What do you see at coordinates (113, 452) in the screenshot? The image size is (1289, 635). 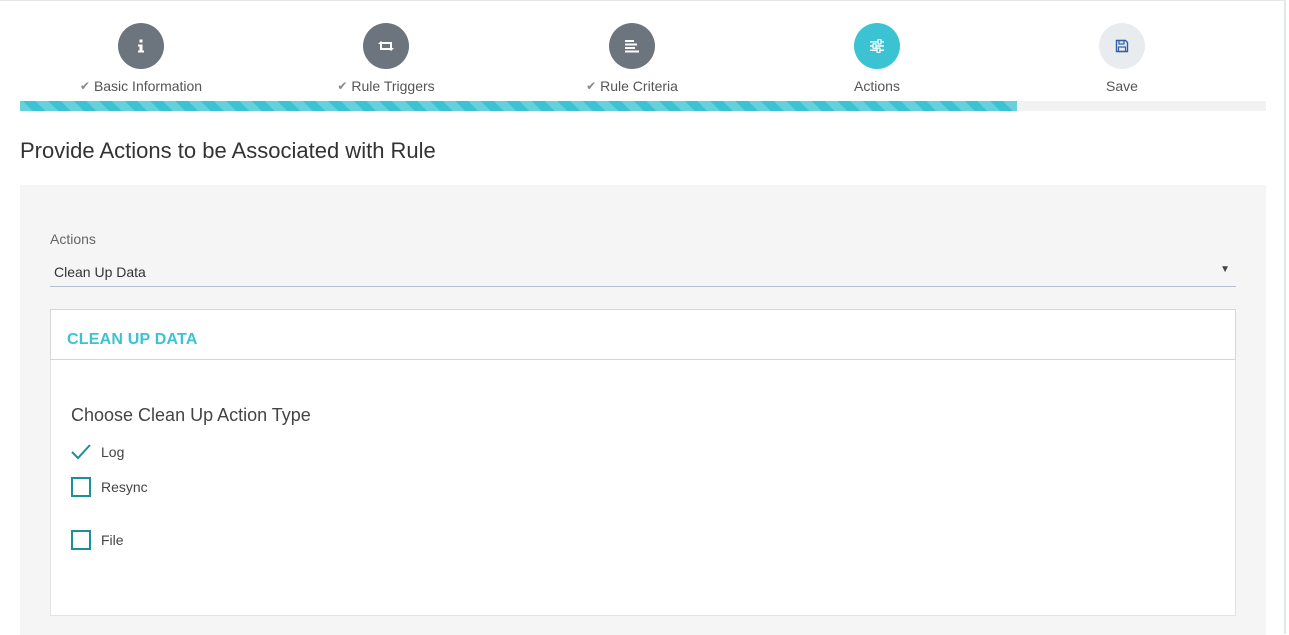 I see `option-log-label: Log` at bounding box center [113, 452].